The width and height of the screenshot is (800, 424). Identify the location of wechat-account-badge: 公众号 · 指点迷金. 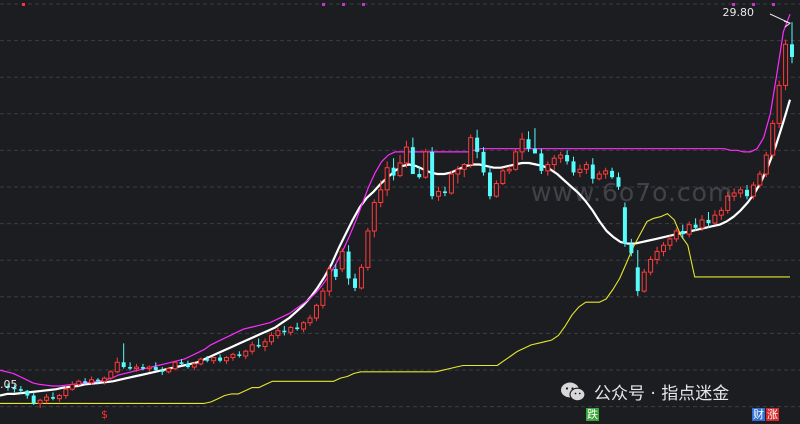
(644, 391).